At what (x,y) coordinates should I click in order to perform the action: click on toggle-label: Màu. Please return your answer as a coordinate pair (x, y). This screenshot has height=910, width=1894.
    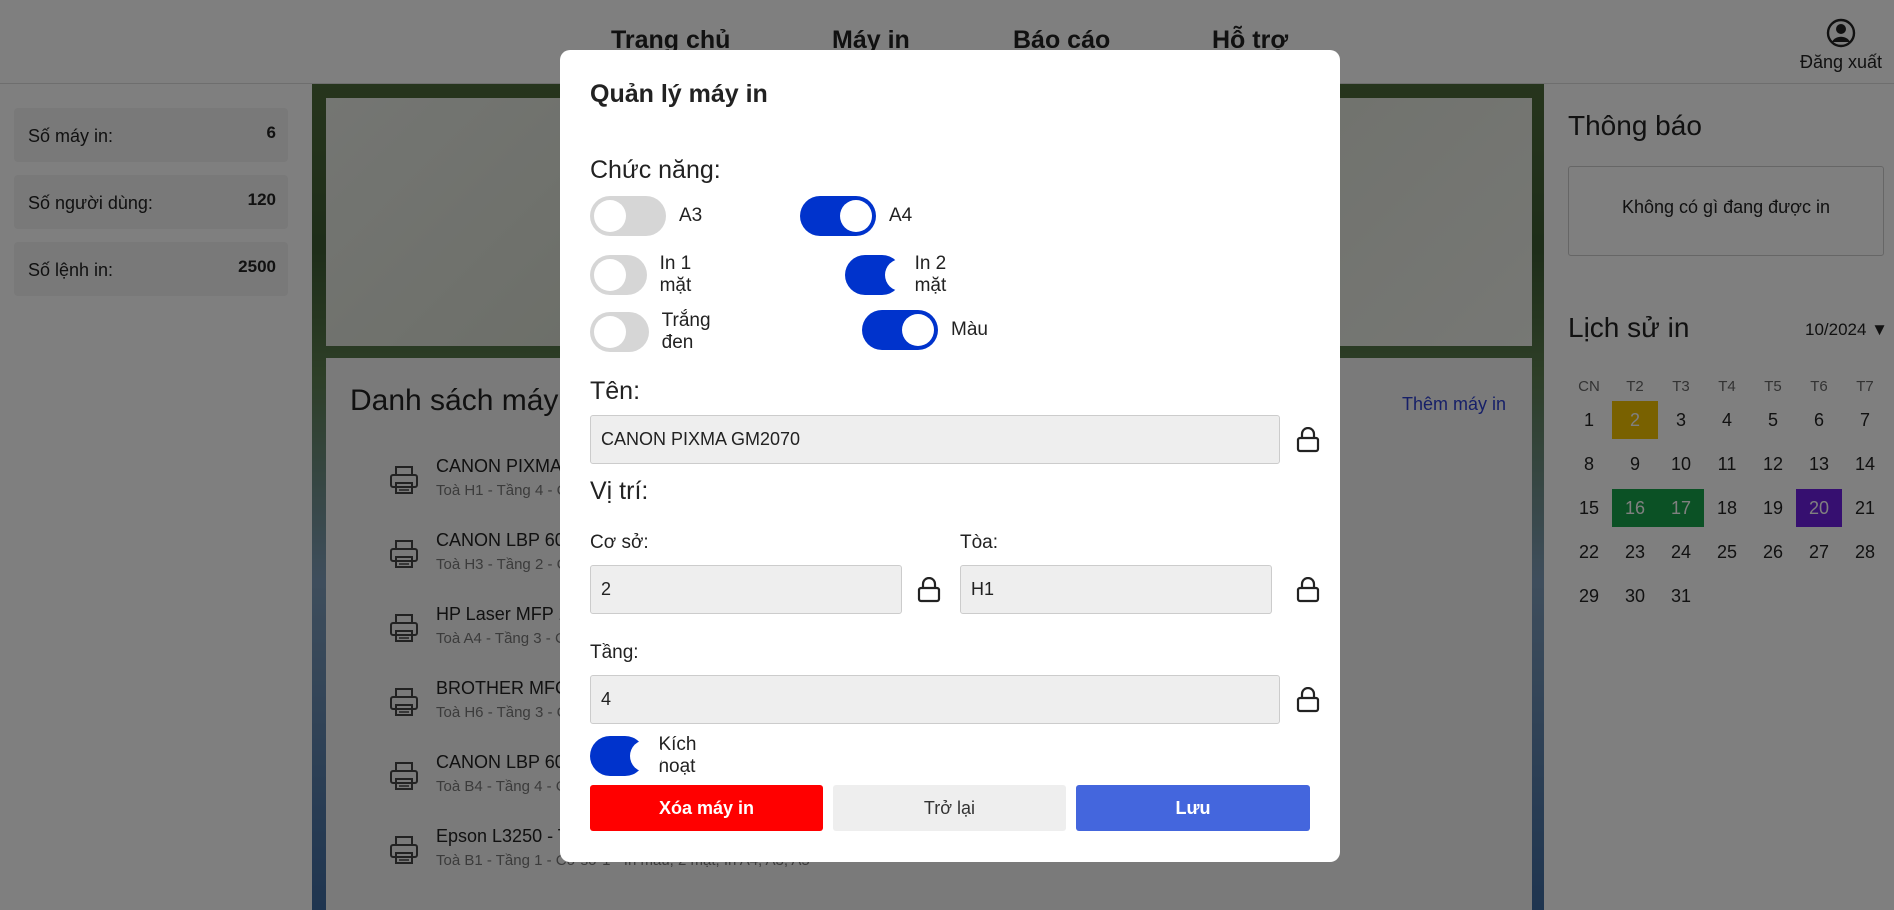
    Looking at the image, I should click on (969, 329).